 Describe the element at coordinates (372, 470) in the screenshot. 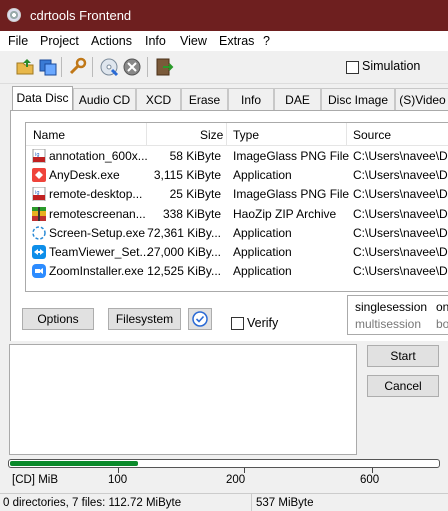

I see `scale-tick` at that location.